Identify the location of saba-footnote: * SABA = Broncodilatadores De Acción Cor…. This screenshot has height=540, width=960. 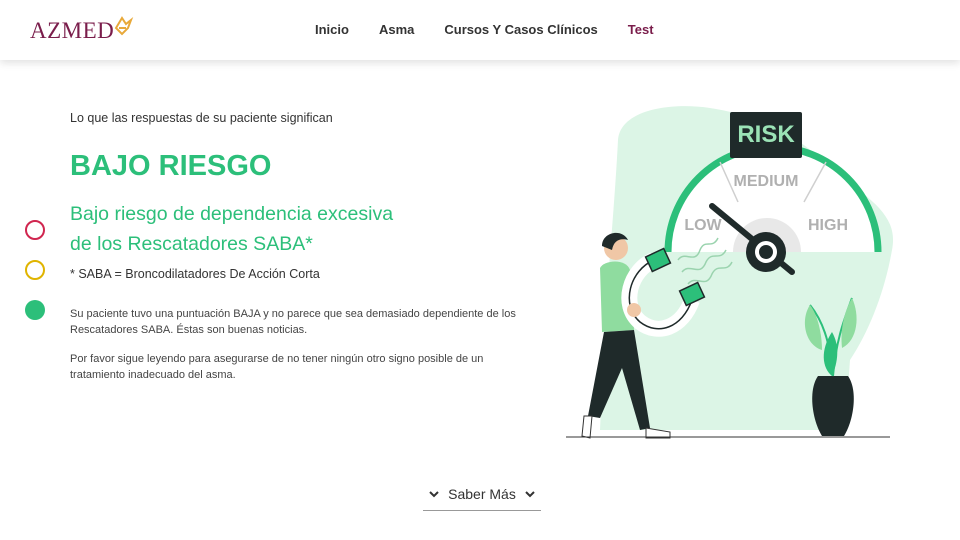
(195, 274).